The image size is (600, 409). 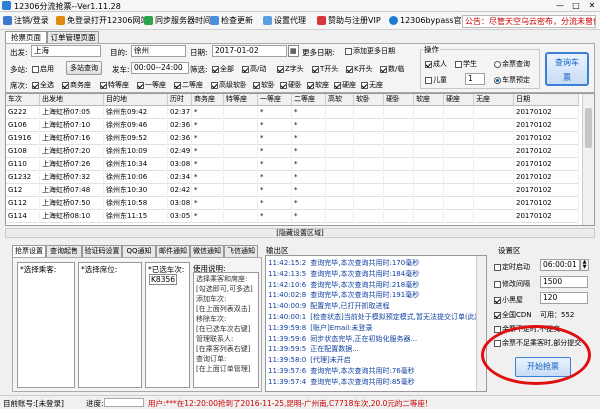 What do you see at coordinates (383, 69) in the screenshot?
I see `filter-other-box` at bounding box center [383, 69].